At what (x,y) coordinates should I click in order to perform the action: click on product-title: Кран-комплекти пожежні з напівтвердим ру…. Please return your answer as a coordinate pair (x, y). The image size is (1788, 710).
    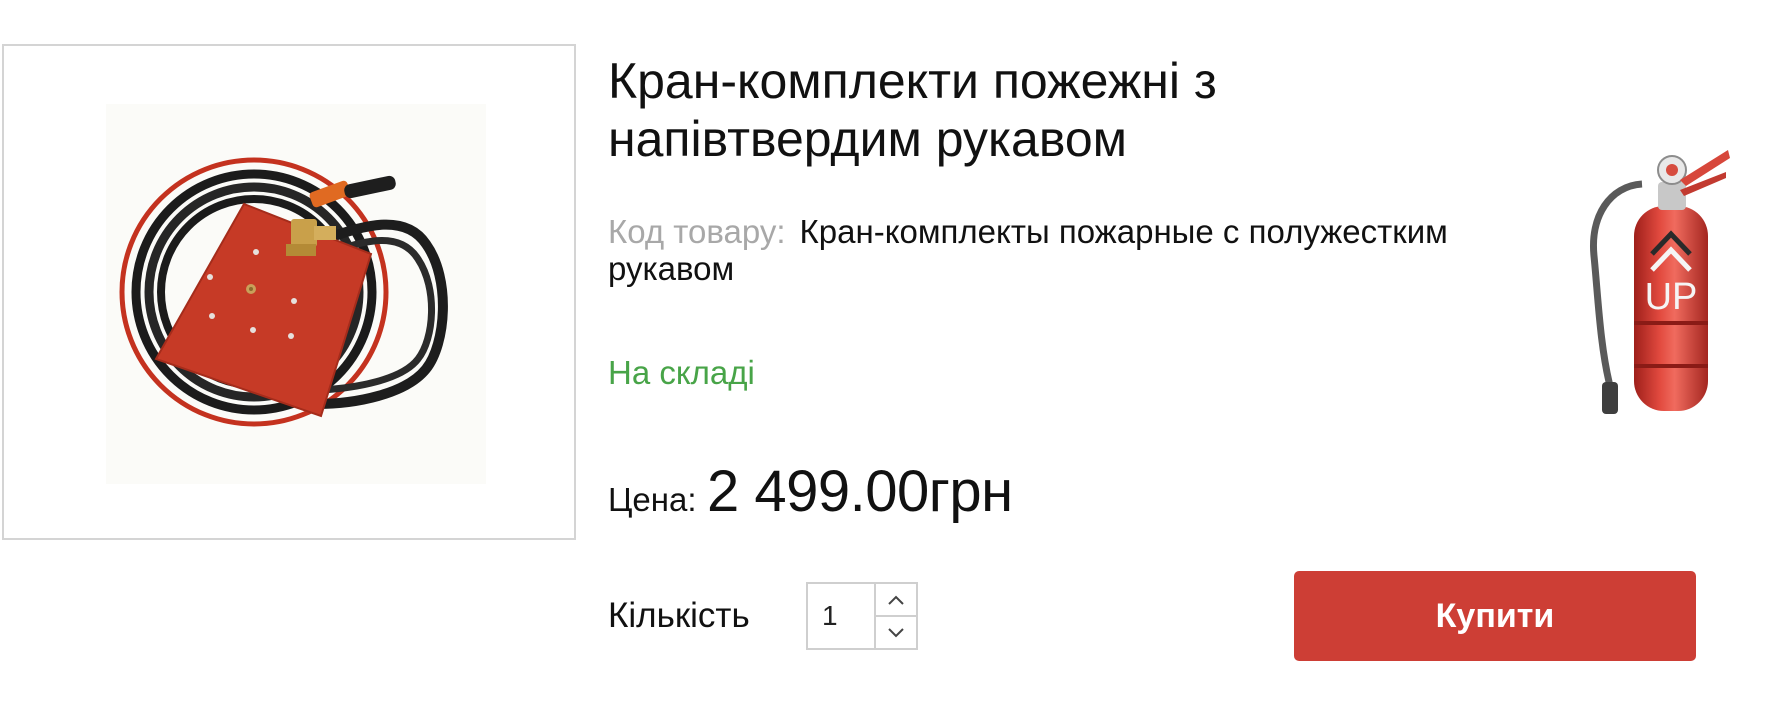
    Looking at the image, I should click on (912, 110).